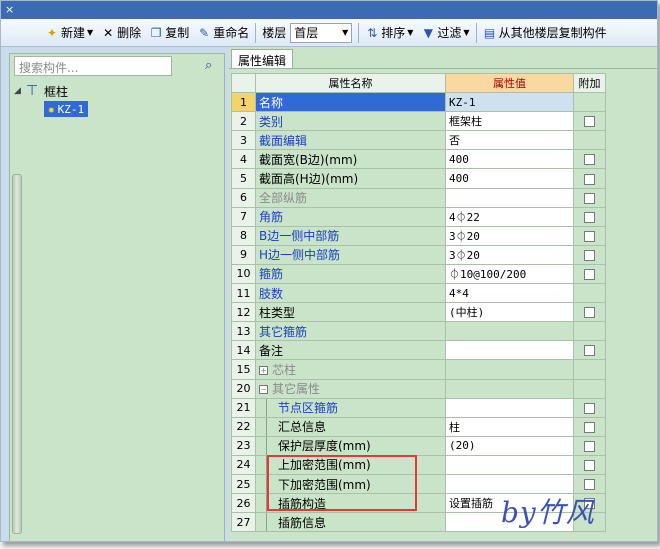  I want to click on property-name: 箍筋, so click(350, 274).